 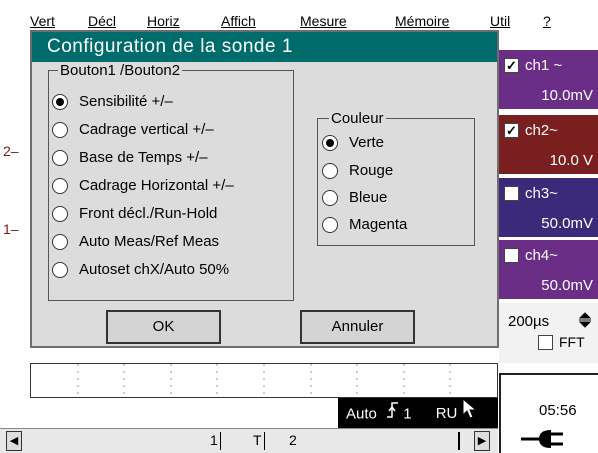 I want to click on channel-3-sensitivity: 50.0mV, so click(x=548, y=223).